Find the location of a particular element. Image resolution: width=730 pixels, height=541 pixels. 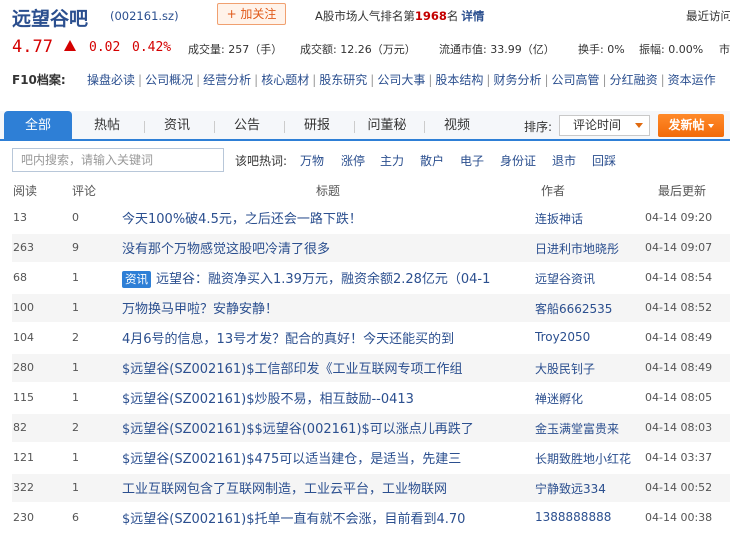

caret-down-icon is located at coordinates (710, 125).